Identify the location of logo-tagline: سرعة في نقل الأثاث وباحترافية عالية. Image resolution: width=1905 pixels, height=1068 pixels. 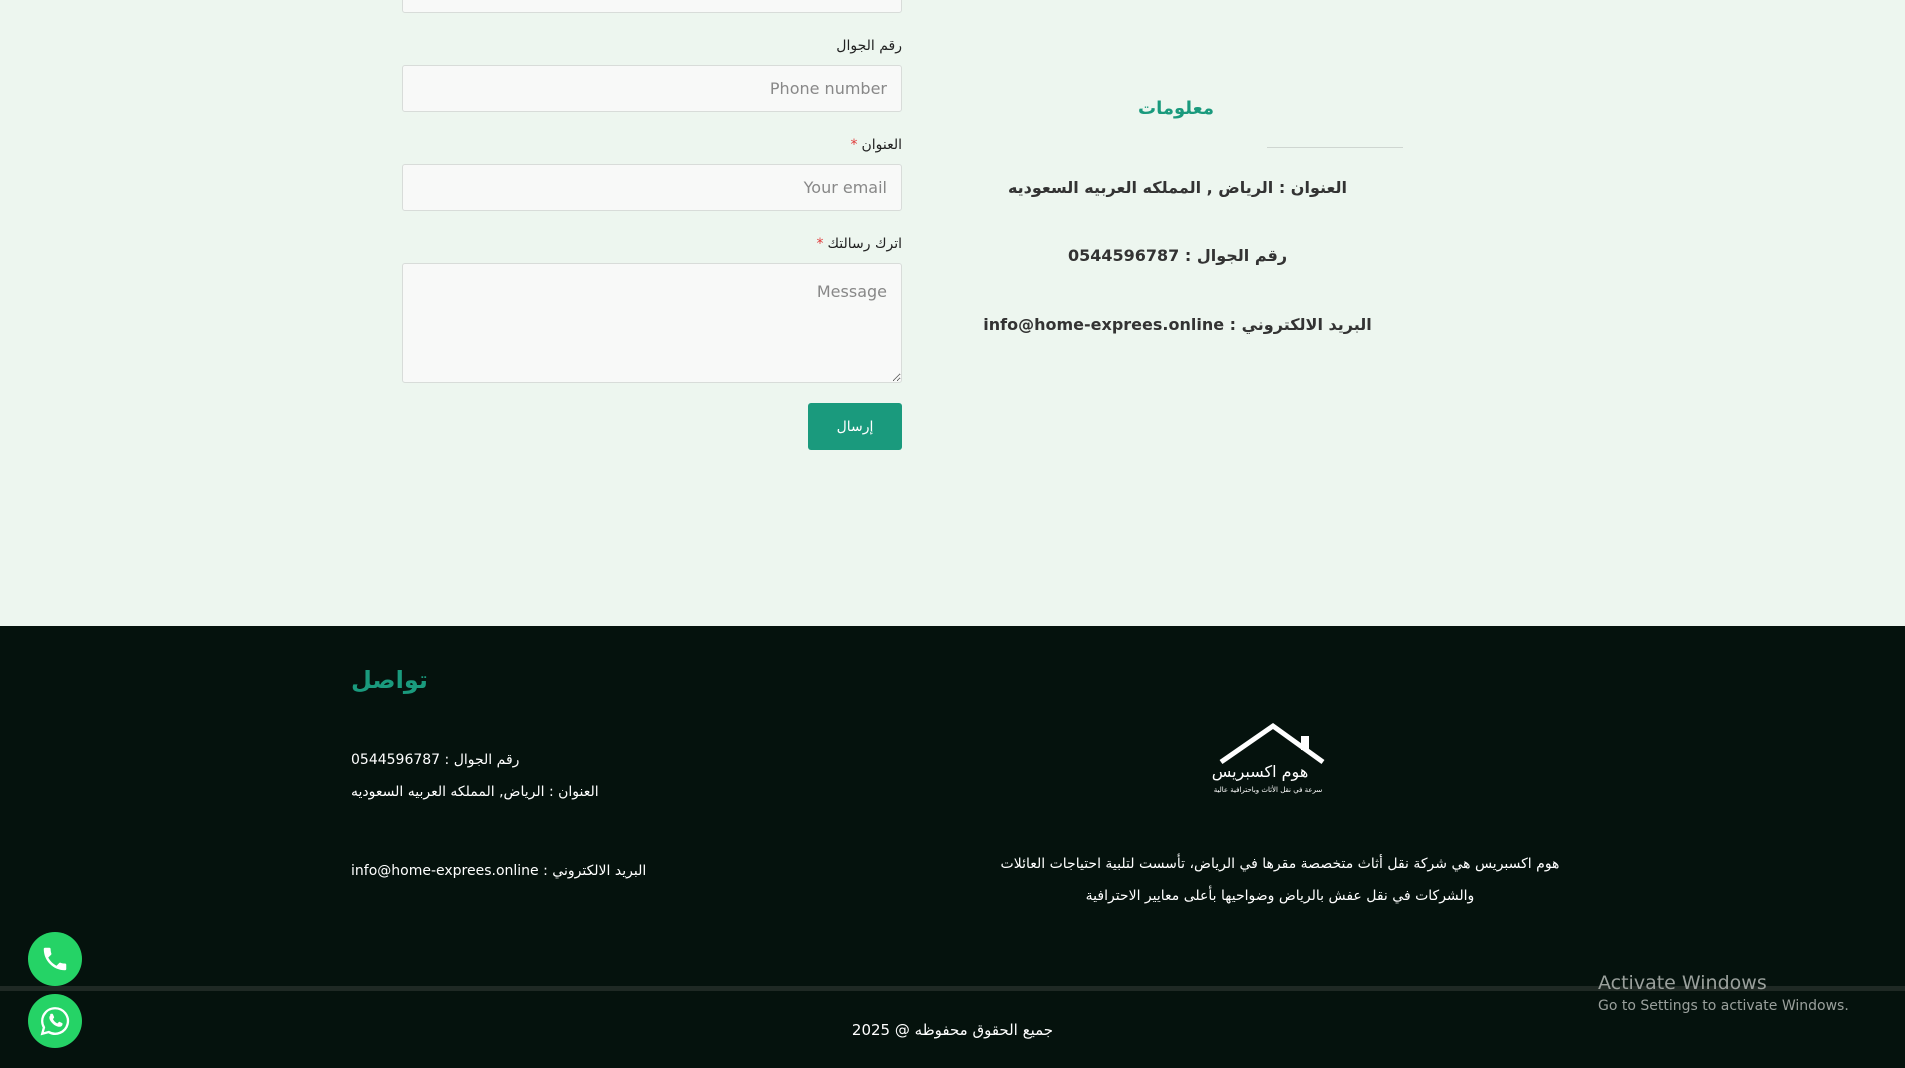
(1268, 790).